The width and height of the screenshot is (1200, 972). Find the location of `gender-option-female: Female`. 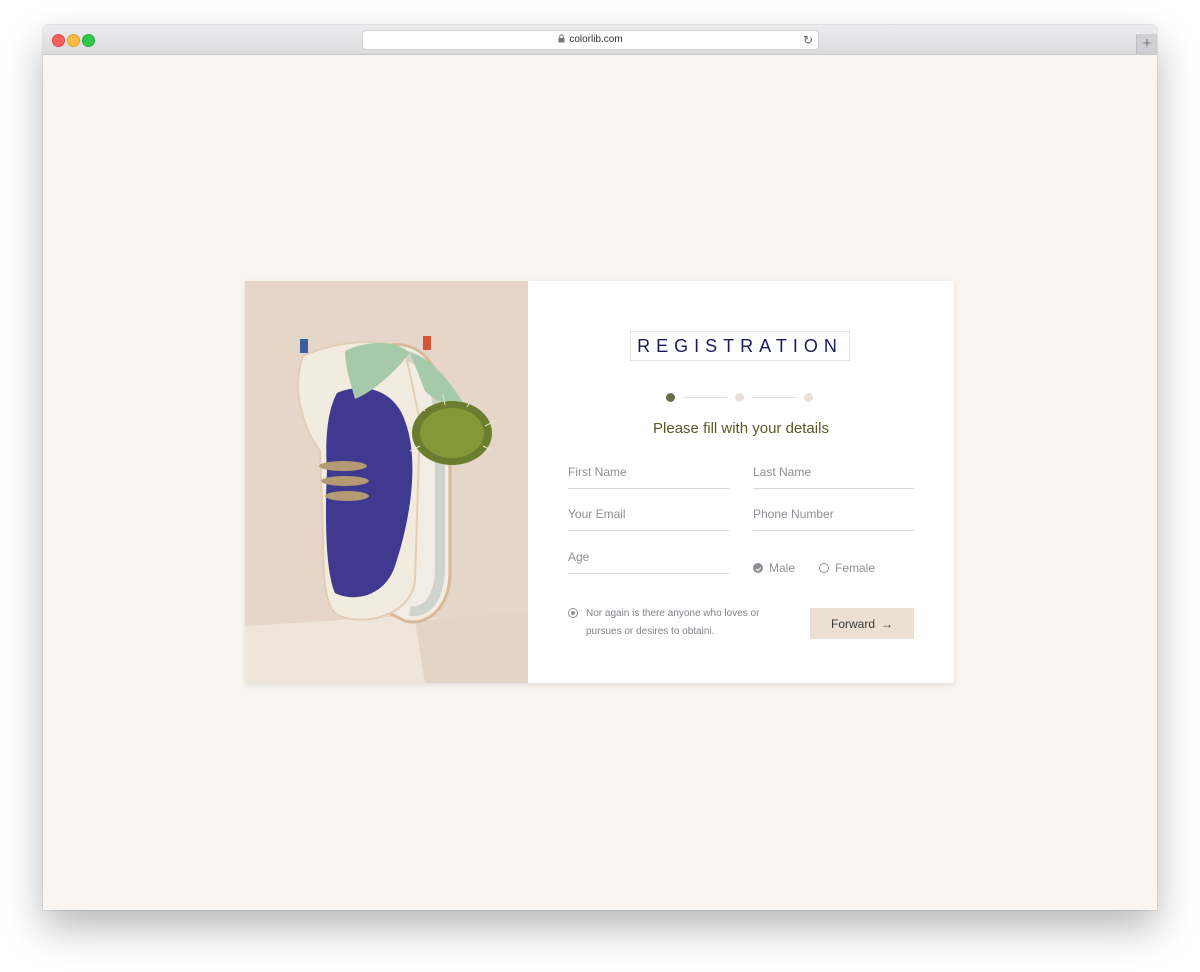

gender-option-female: Female is located at coordinates (847, 568).